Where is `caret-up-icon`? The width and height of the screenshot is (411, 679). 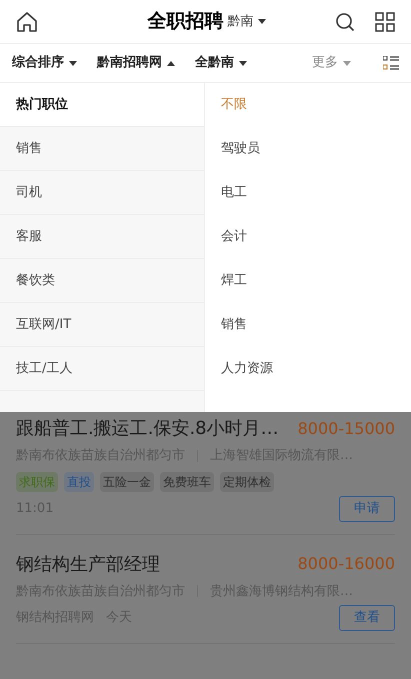 caret-up-icon is located at coordinates (171, 63).